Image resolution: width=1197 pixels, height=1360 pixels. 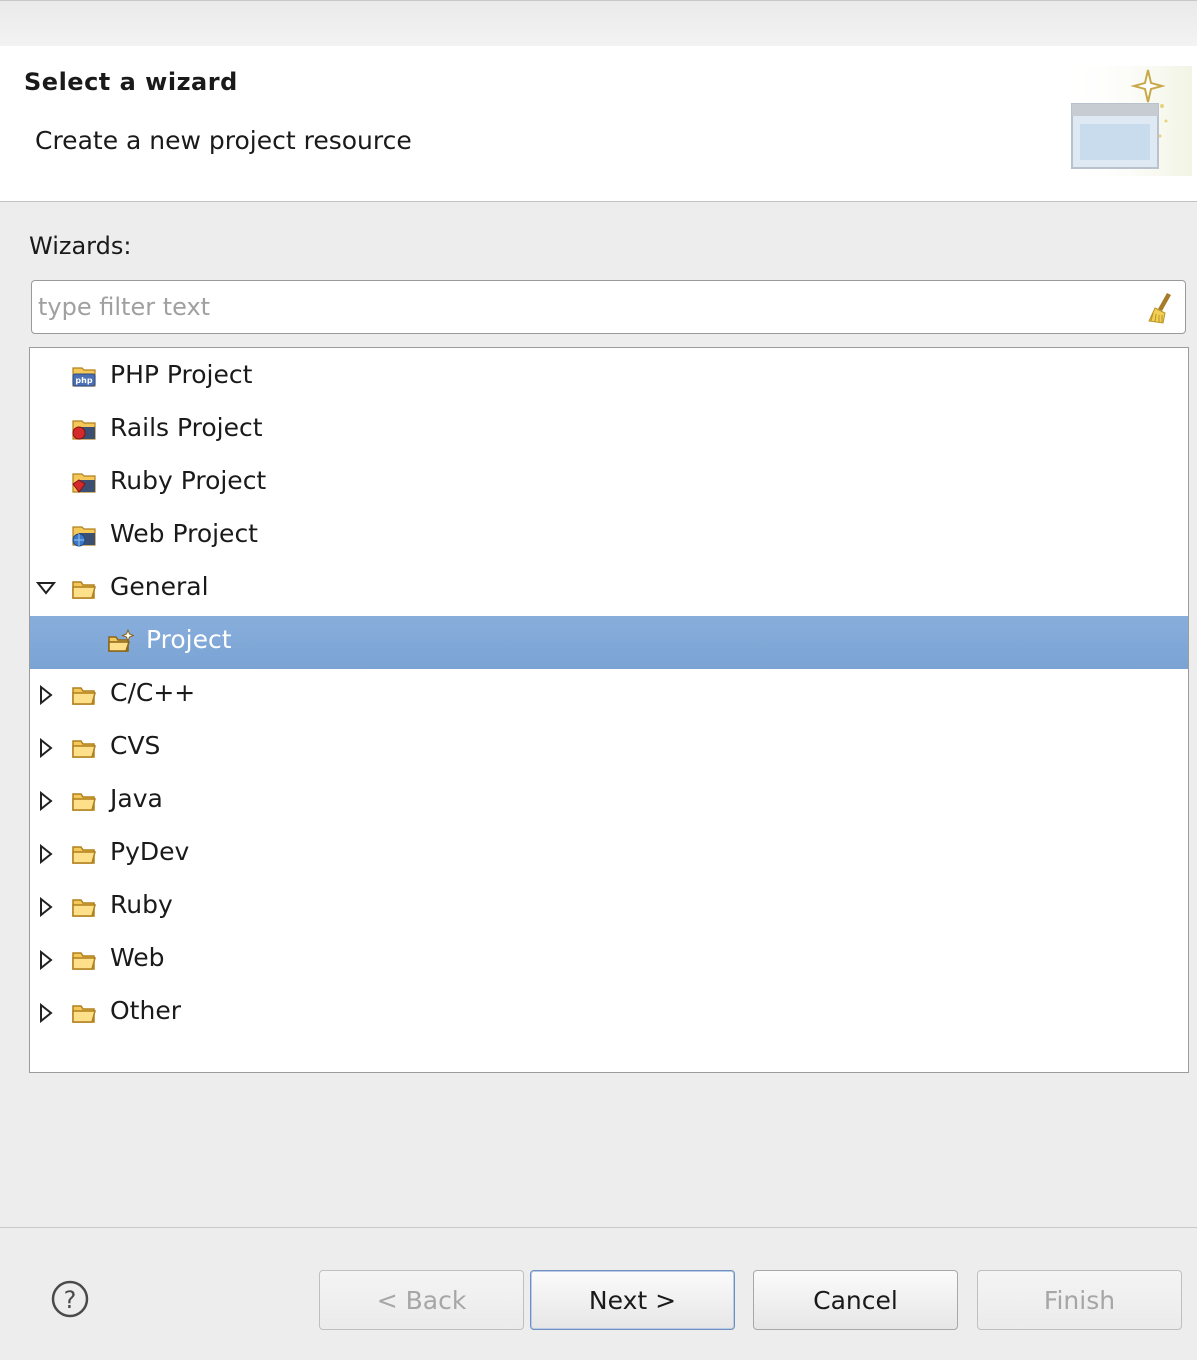 I want to click on back-button: < Back, so click(x=421, y=1300).